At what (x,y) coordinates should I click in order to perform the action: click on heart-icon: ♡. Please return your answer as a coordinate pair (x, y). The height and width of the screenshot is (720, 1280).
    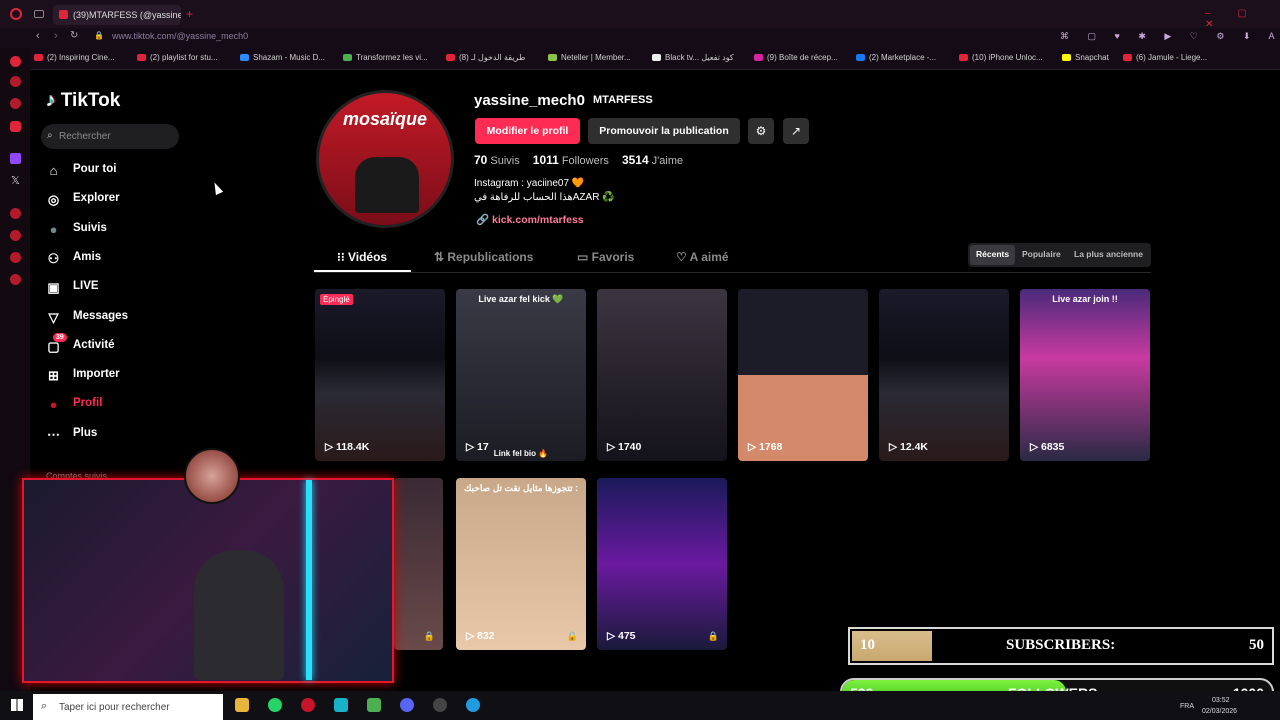
    Looking at the image, I should click on (683, 257).